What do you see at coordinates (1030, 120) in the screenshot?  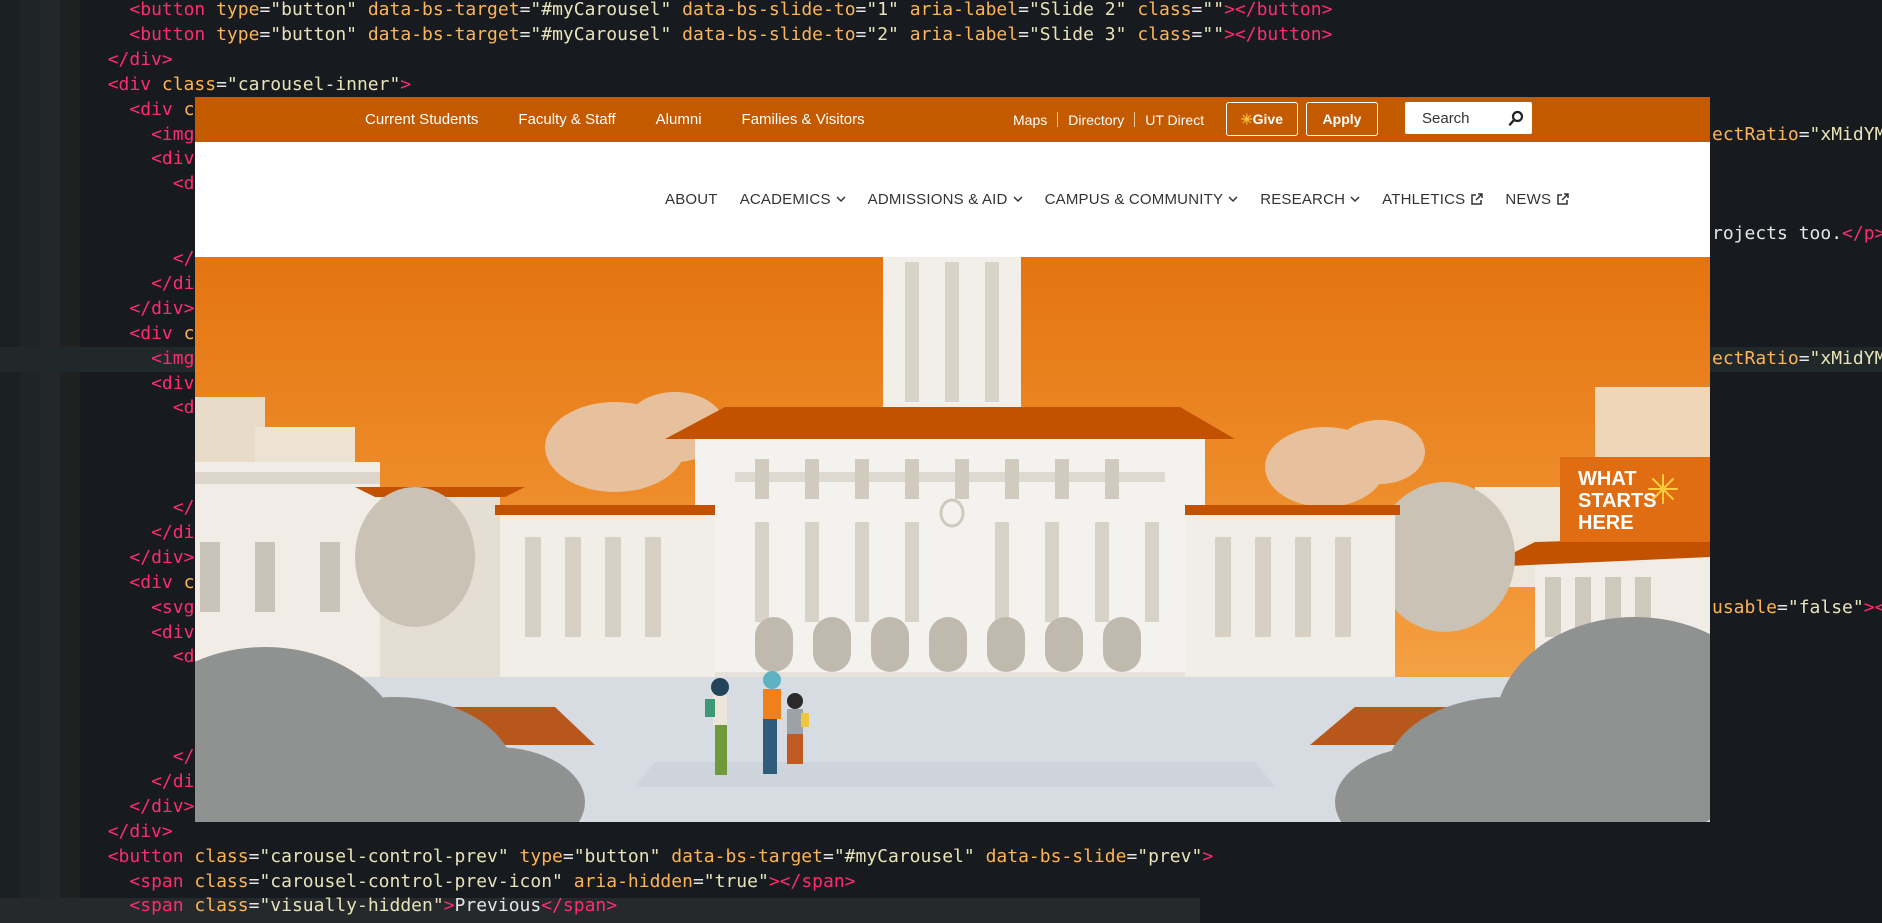 I see `link-maps: Maps` at bounding box center [1030, 120].